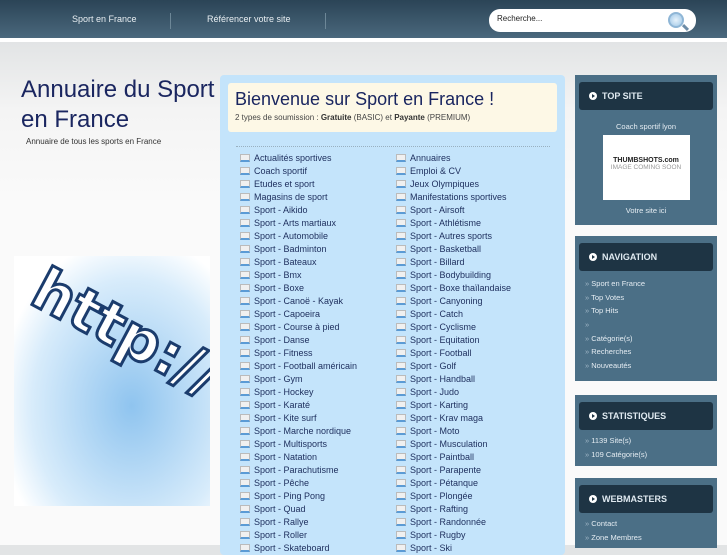 This screenshot has height=555, width=727. Describe the element at coordinates (453, 443) in the screenshot. I see `category-link: Sport - Musculation` at that location.